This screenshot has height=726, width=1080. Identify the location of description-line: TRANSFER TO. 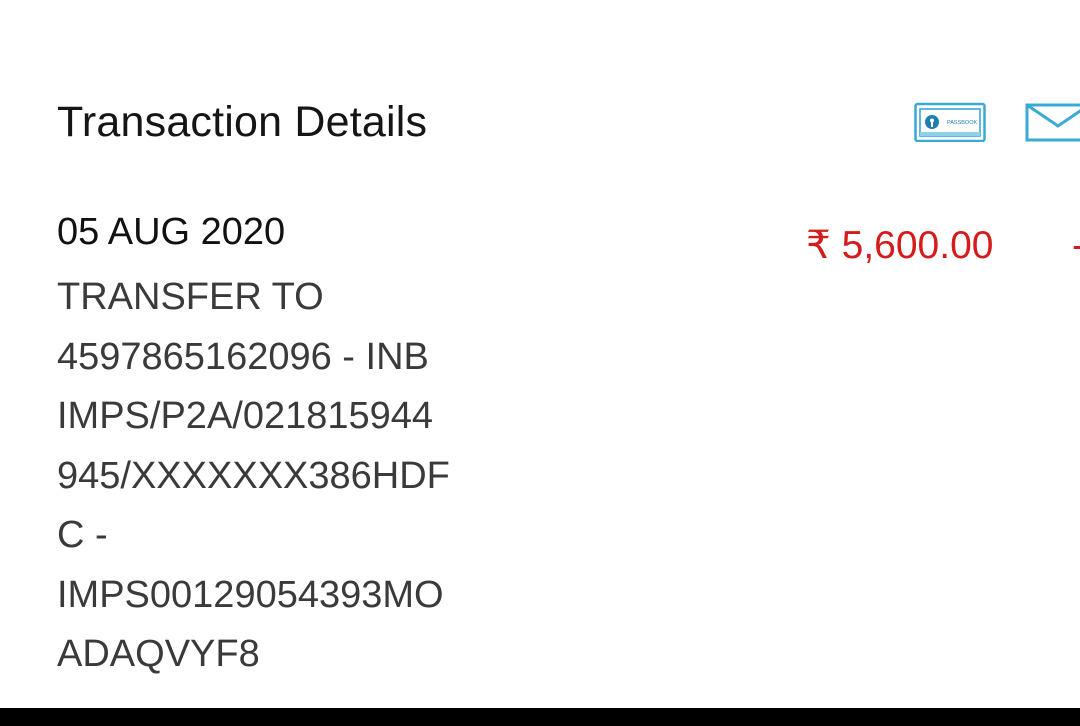
(190, 297).